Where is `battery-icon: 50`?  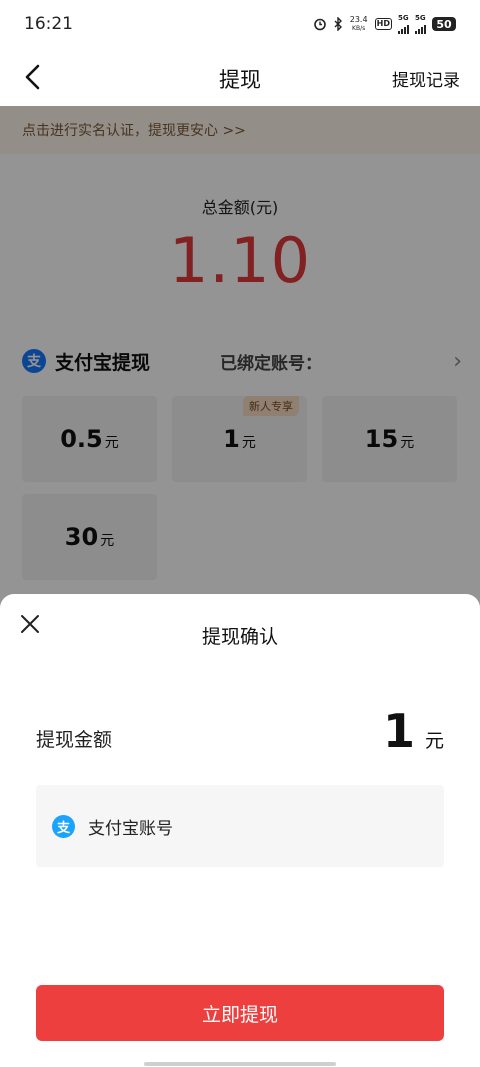 battery-icon: 50 is located at coordinates (444, 24).